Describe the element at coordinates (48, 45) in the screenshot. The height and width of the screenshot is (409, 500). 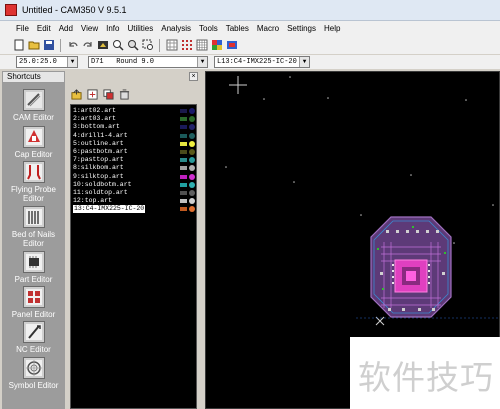
I see `save-icon` at that location.